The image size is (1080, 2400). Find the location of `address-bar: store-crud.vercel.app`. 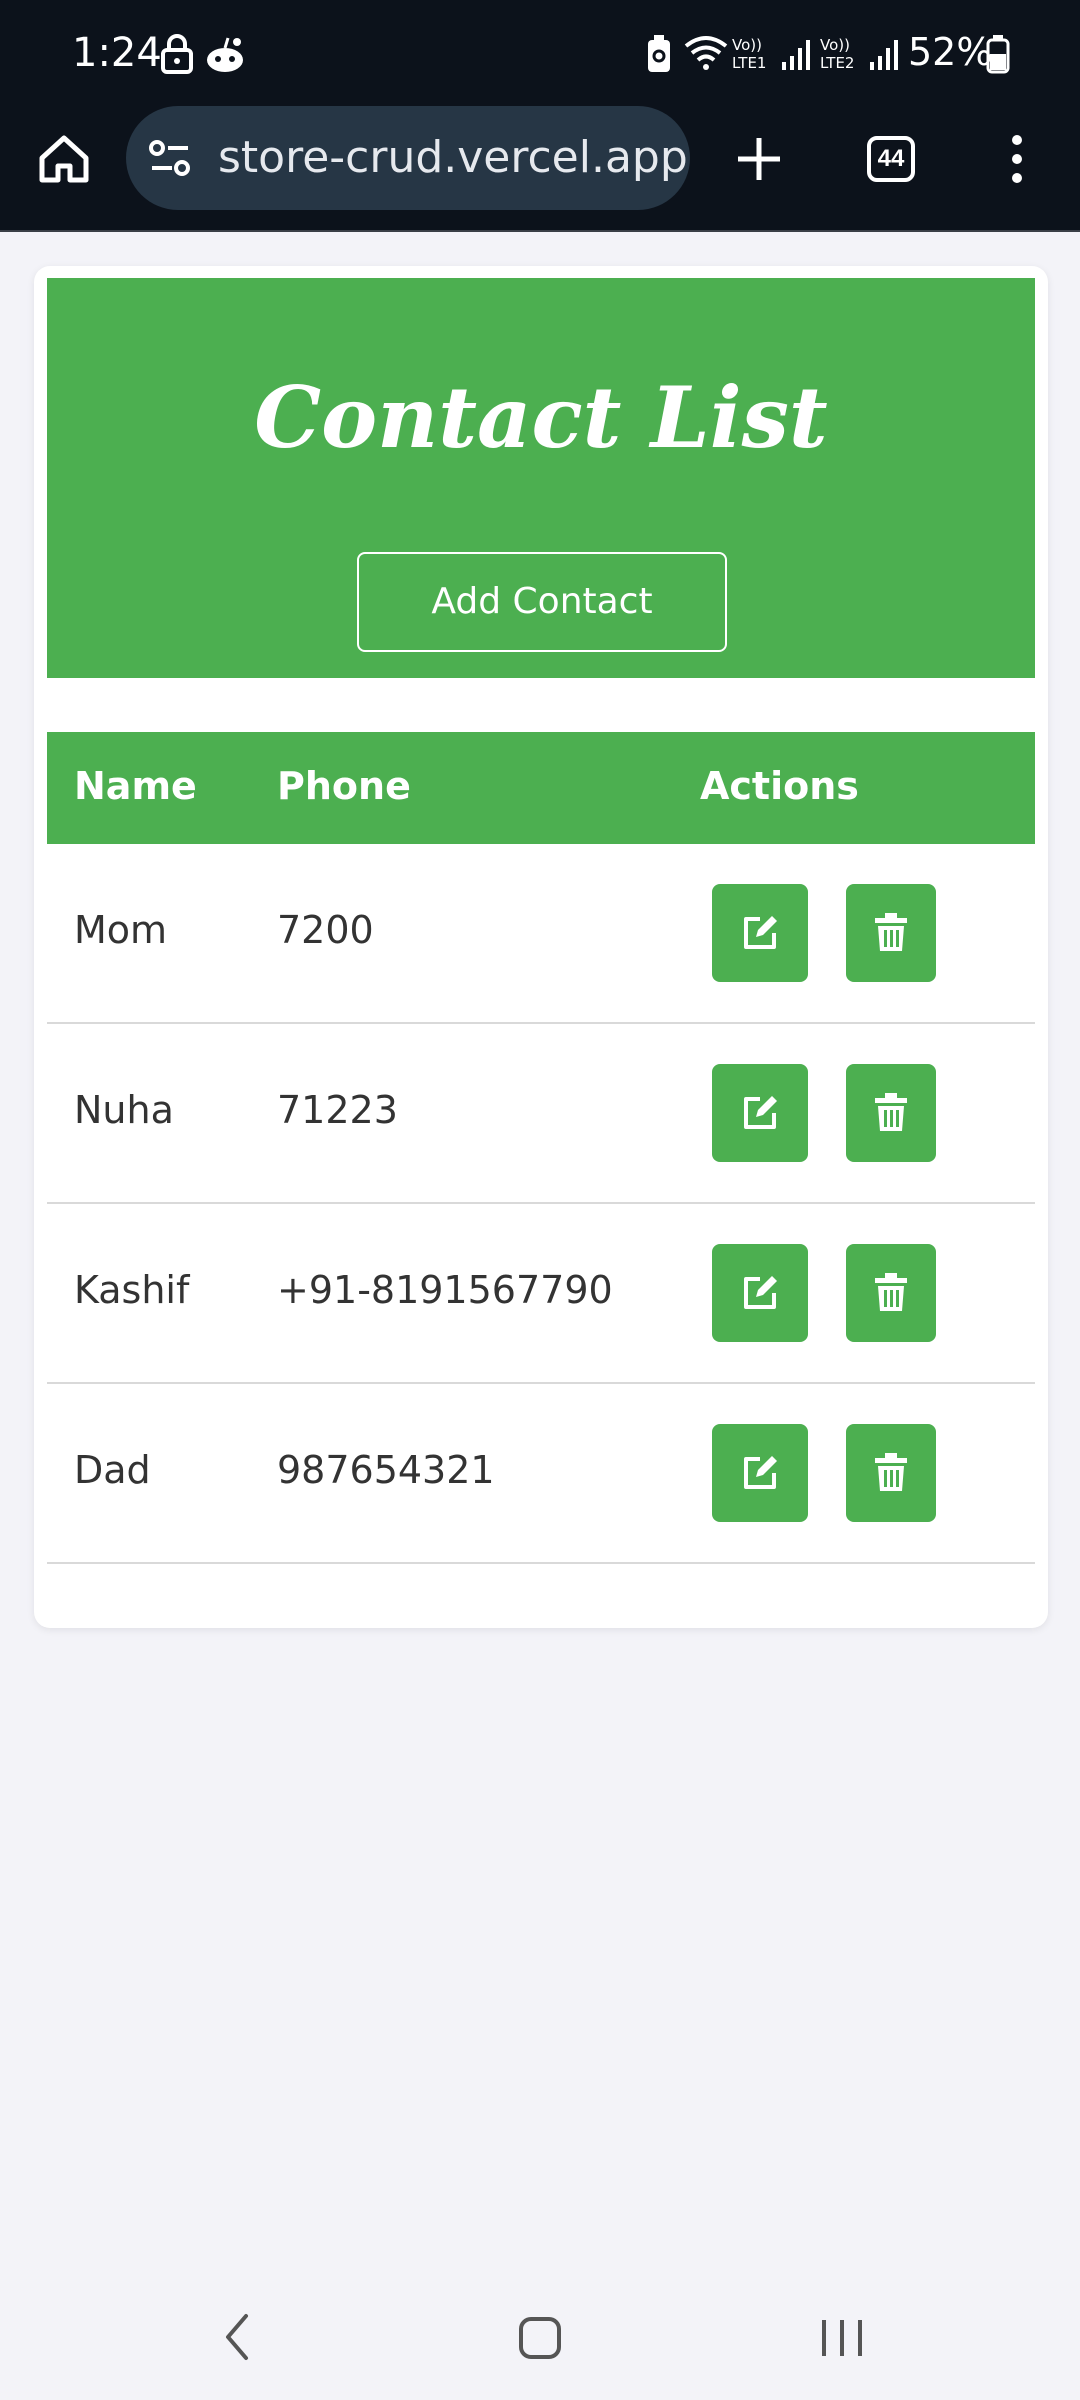

address-bar: store-crud.vercel.app is located at coordinates (408, 158).